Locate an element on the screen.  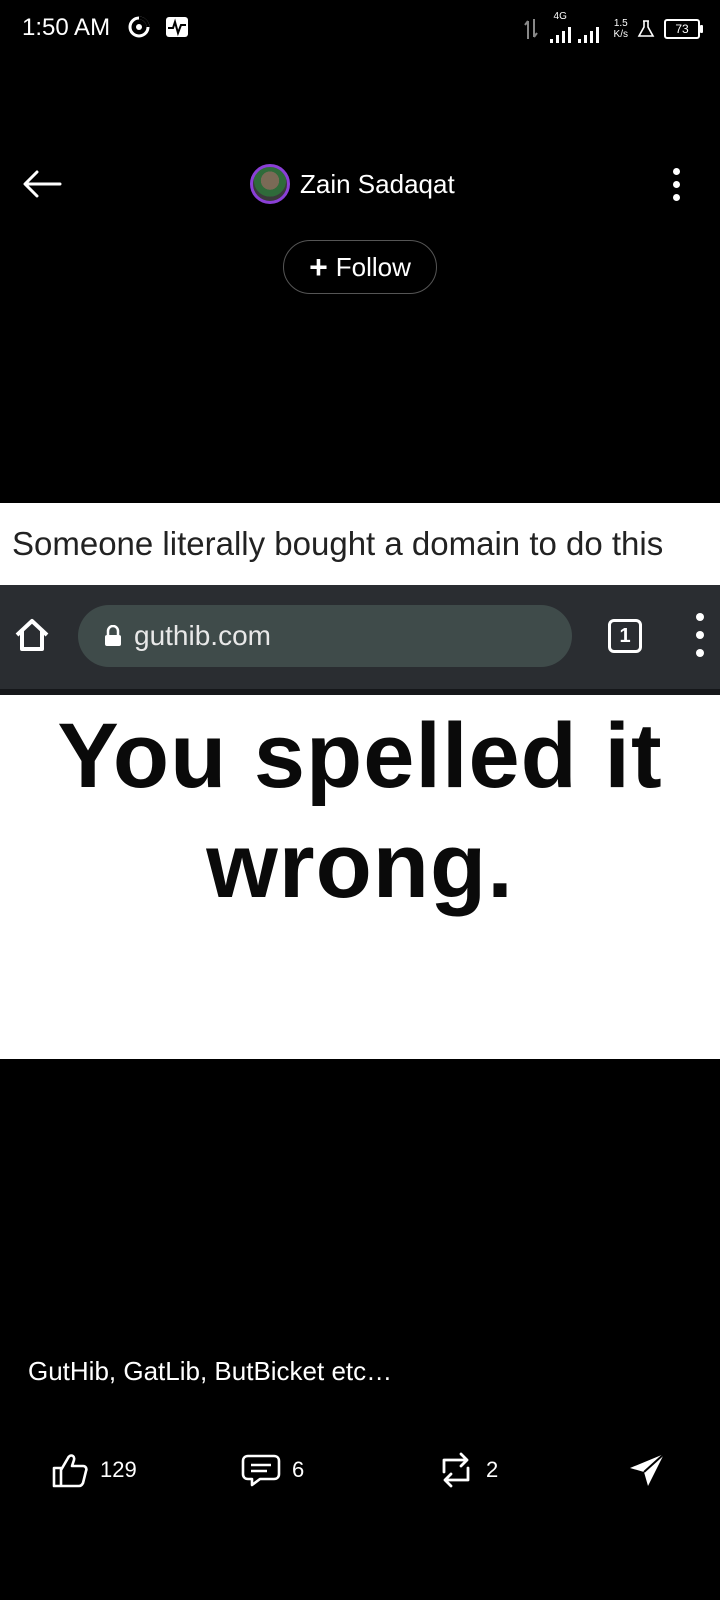
like-button: 129 is located at coordinates (93, 1470).